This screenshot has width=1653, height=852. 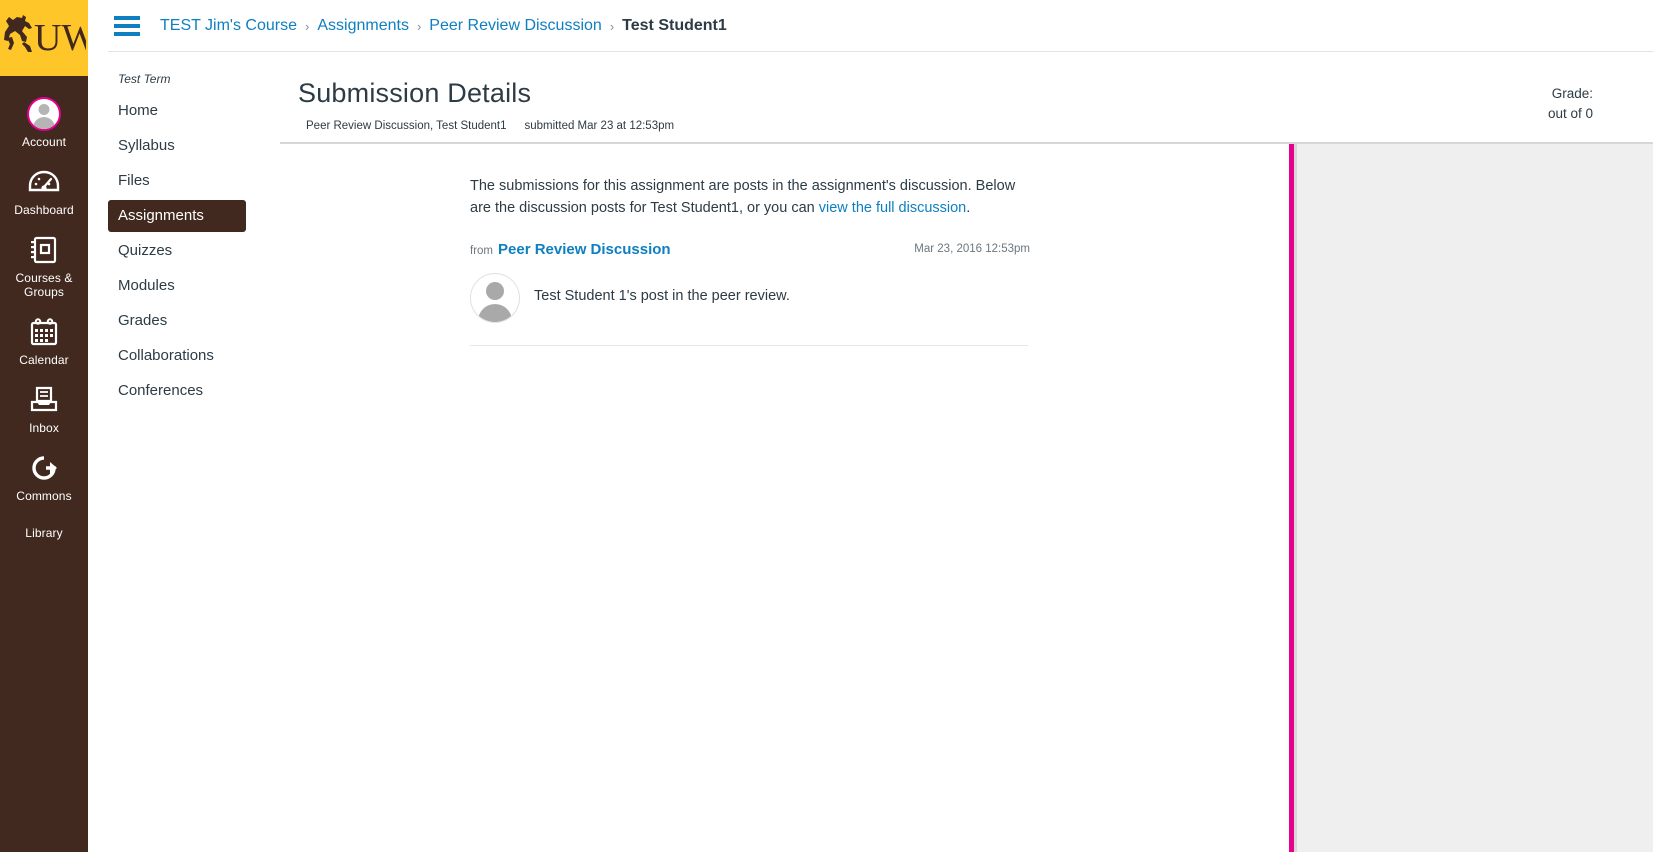 What do you see at coordinates (127, 26) in the screenshot?
I see `hamburger-menu-icon` at bounding box center [127, 26].